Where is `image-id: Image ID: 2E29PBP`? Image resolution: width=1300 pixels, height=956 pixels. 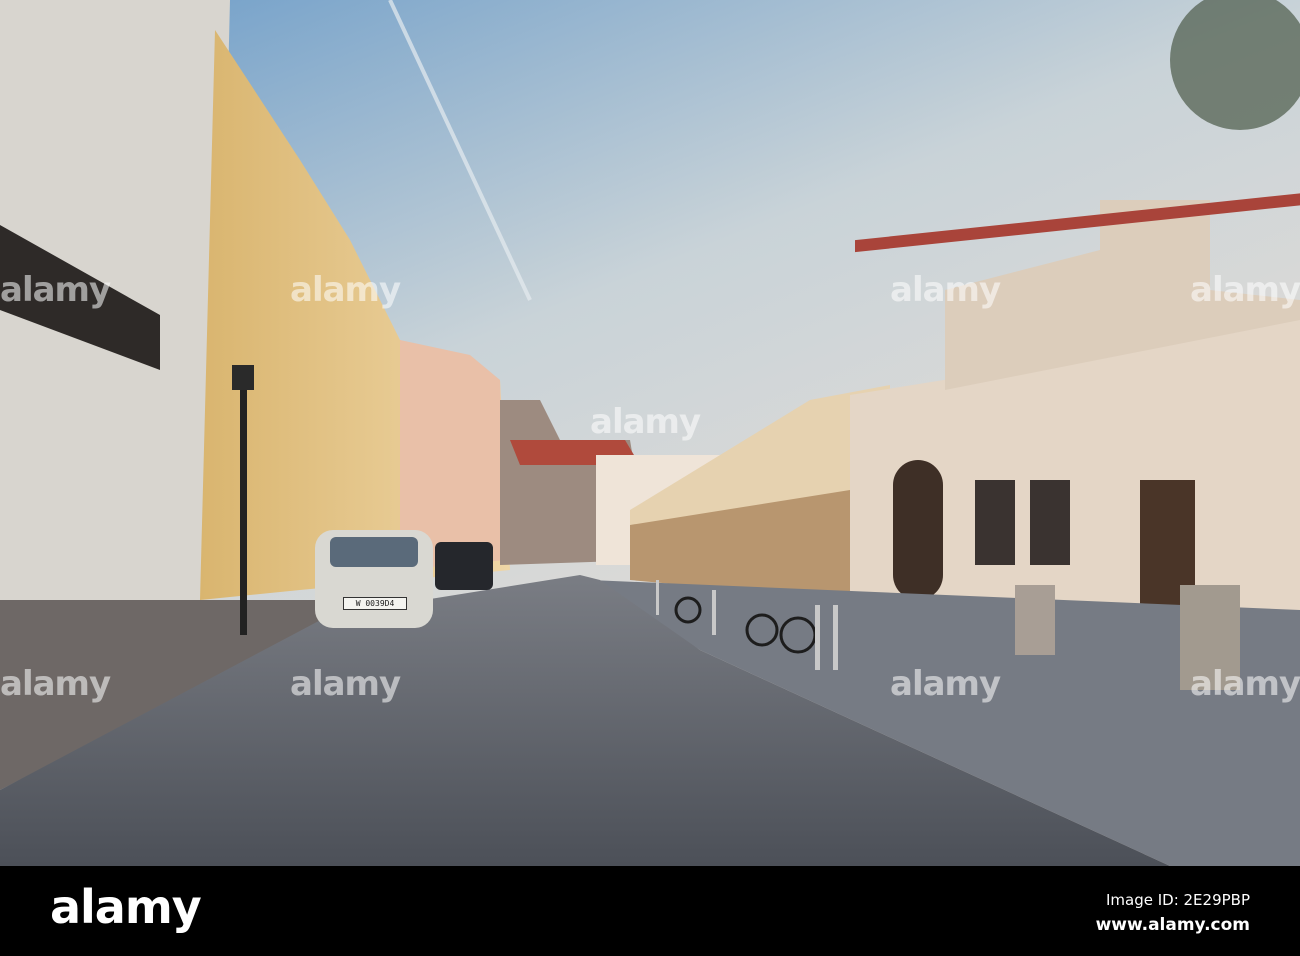
image-id: Image ID: 2E29PBP is located at coordinates (1177, 900).